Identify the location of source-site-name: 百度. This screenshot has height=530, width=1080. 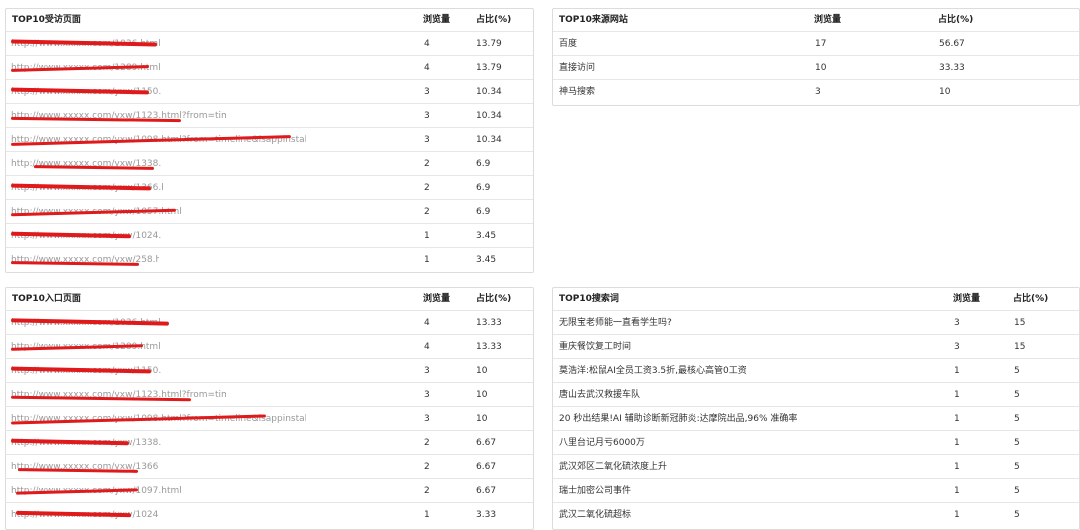
(568, 44).